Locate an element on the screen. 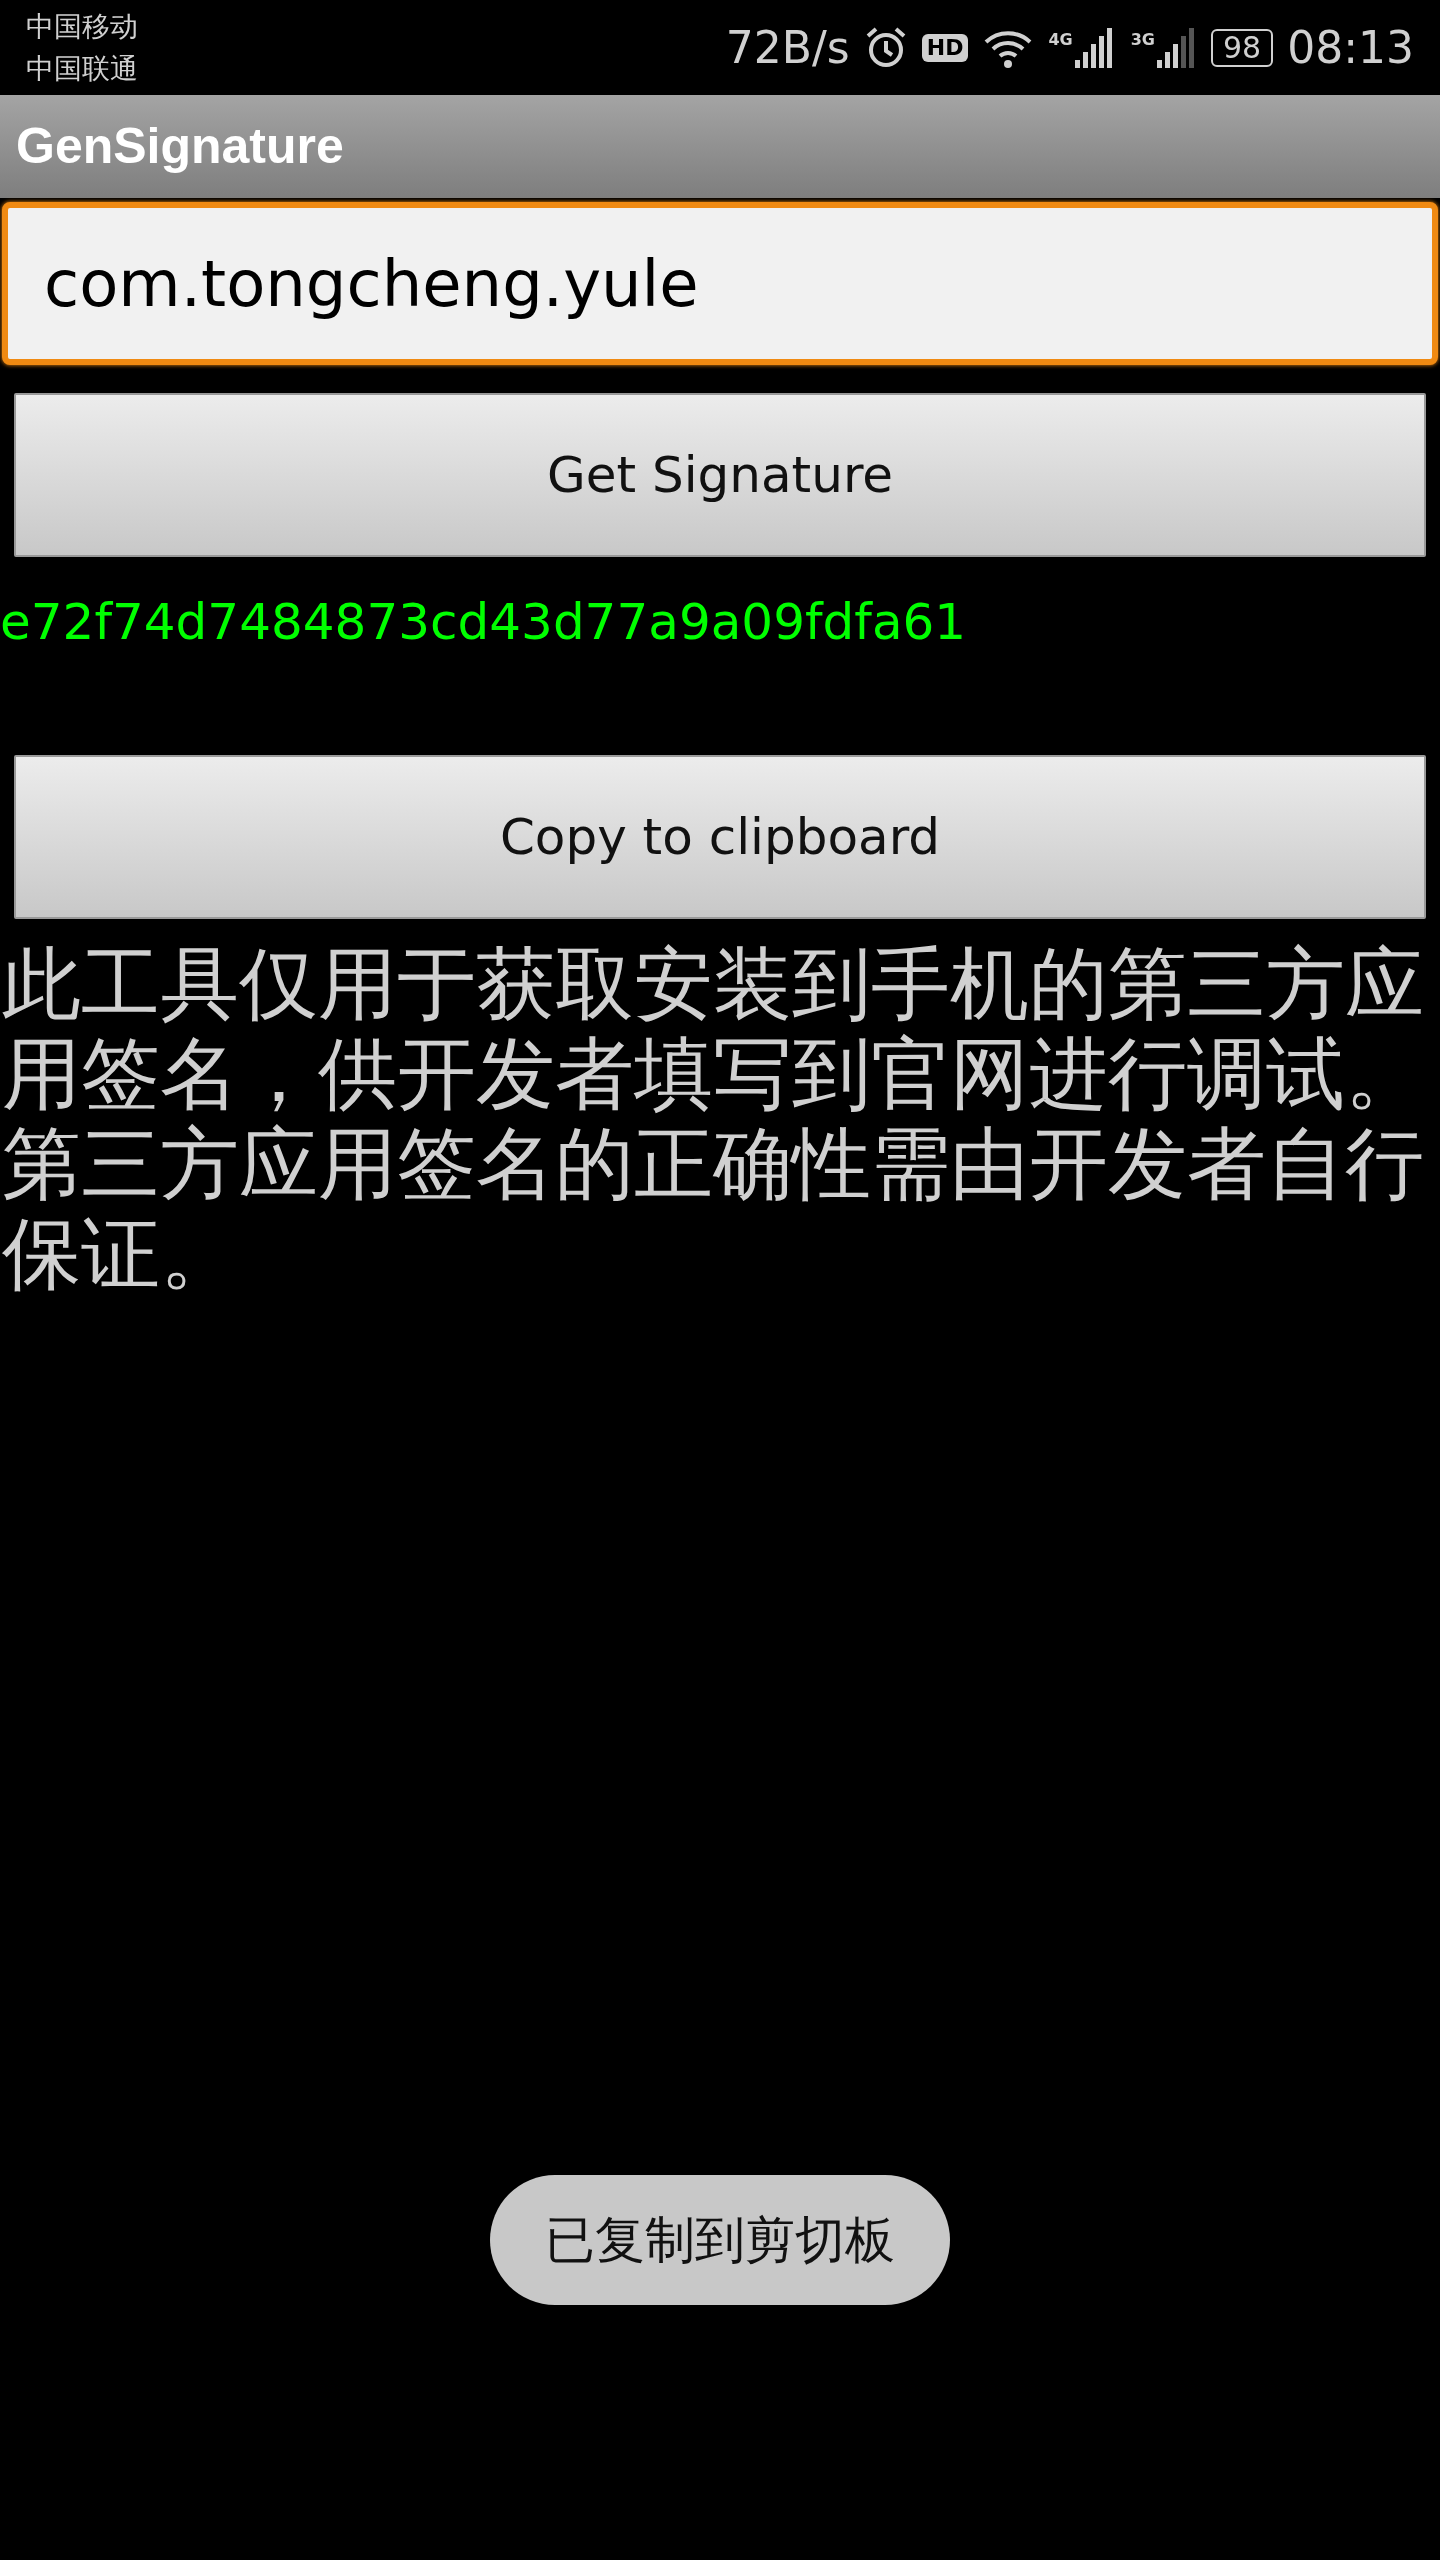 The height and width of the screenshot is (2560, 1440). network-type: 4G is located at coordinates (1060, 39).